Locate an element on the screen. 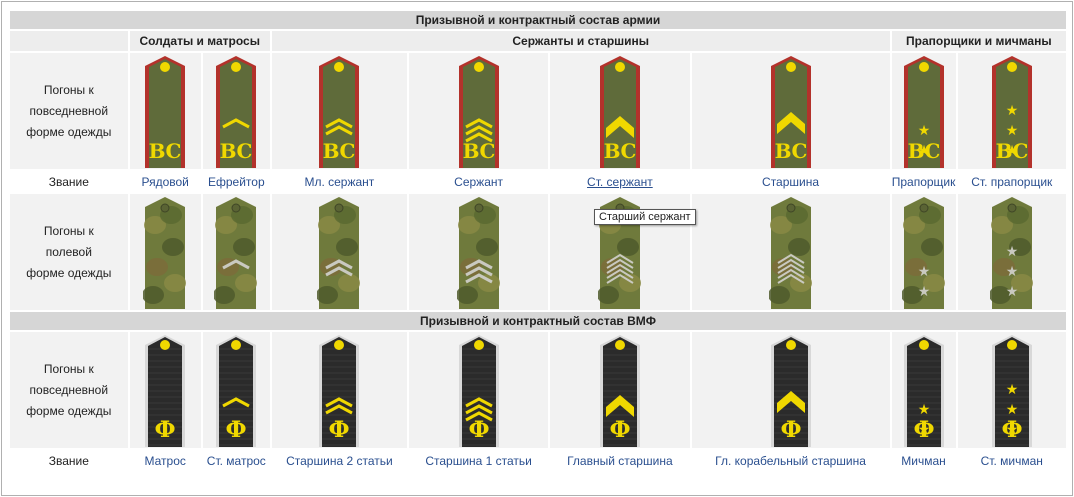 The height and width of the screenshot is (497, 1074). navy-shoulder-board-8: ★ ★ ★ Ф is located at coordinates (1011, 390).